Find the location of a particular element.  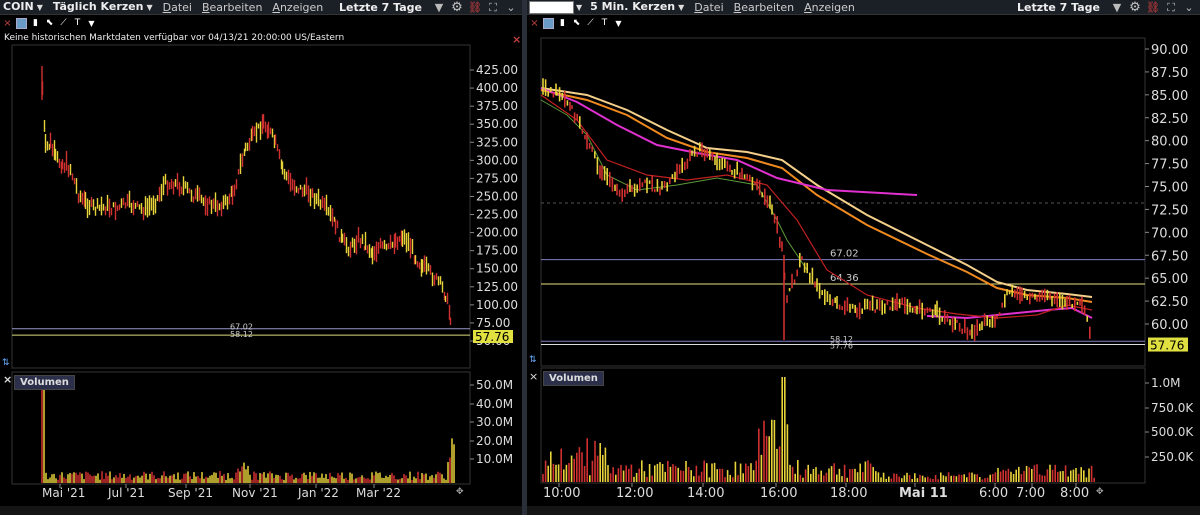

volume-tick-label: 10.0M is located at coordinates (494, 459).